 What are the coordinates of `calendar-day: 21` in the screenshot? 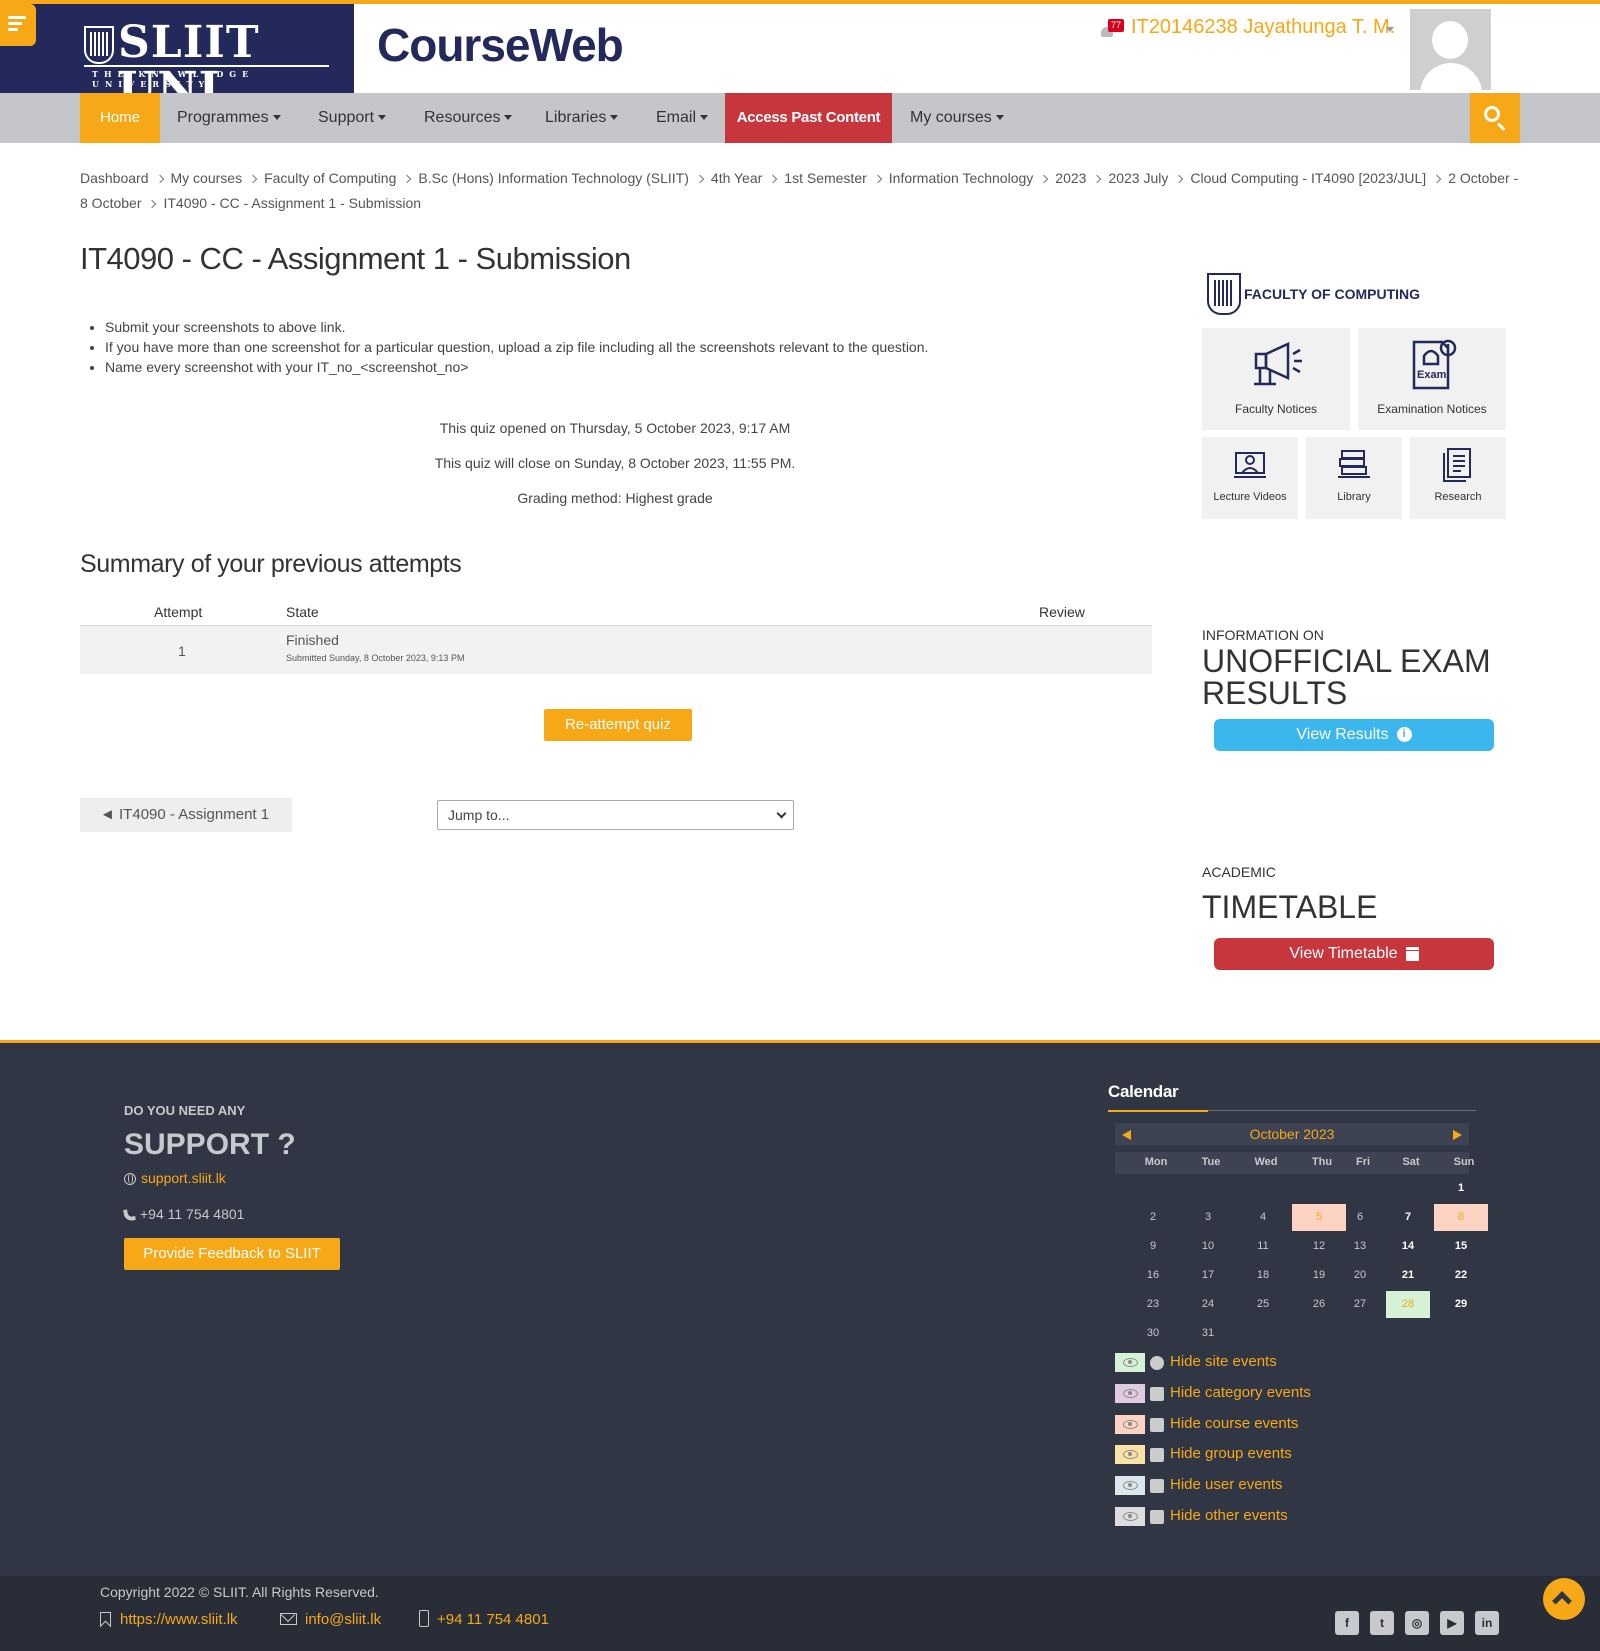 It's located at (1408, 1275).